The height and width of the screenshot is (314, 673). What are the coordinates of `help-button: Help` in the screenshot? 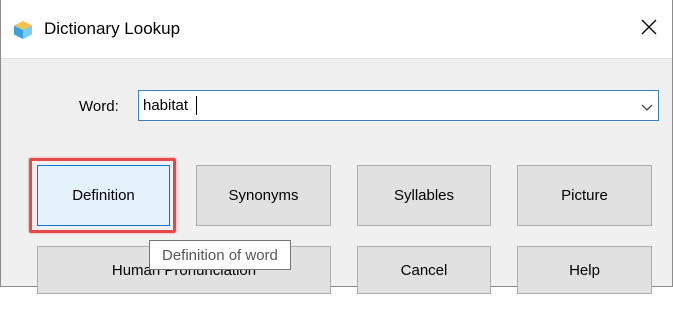 It's located at (584, 270).